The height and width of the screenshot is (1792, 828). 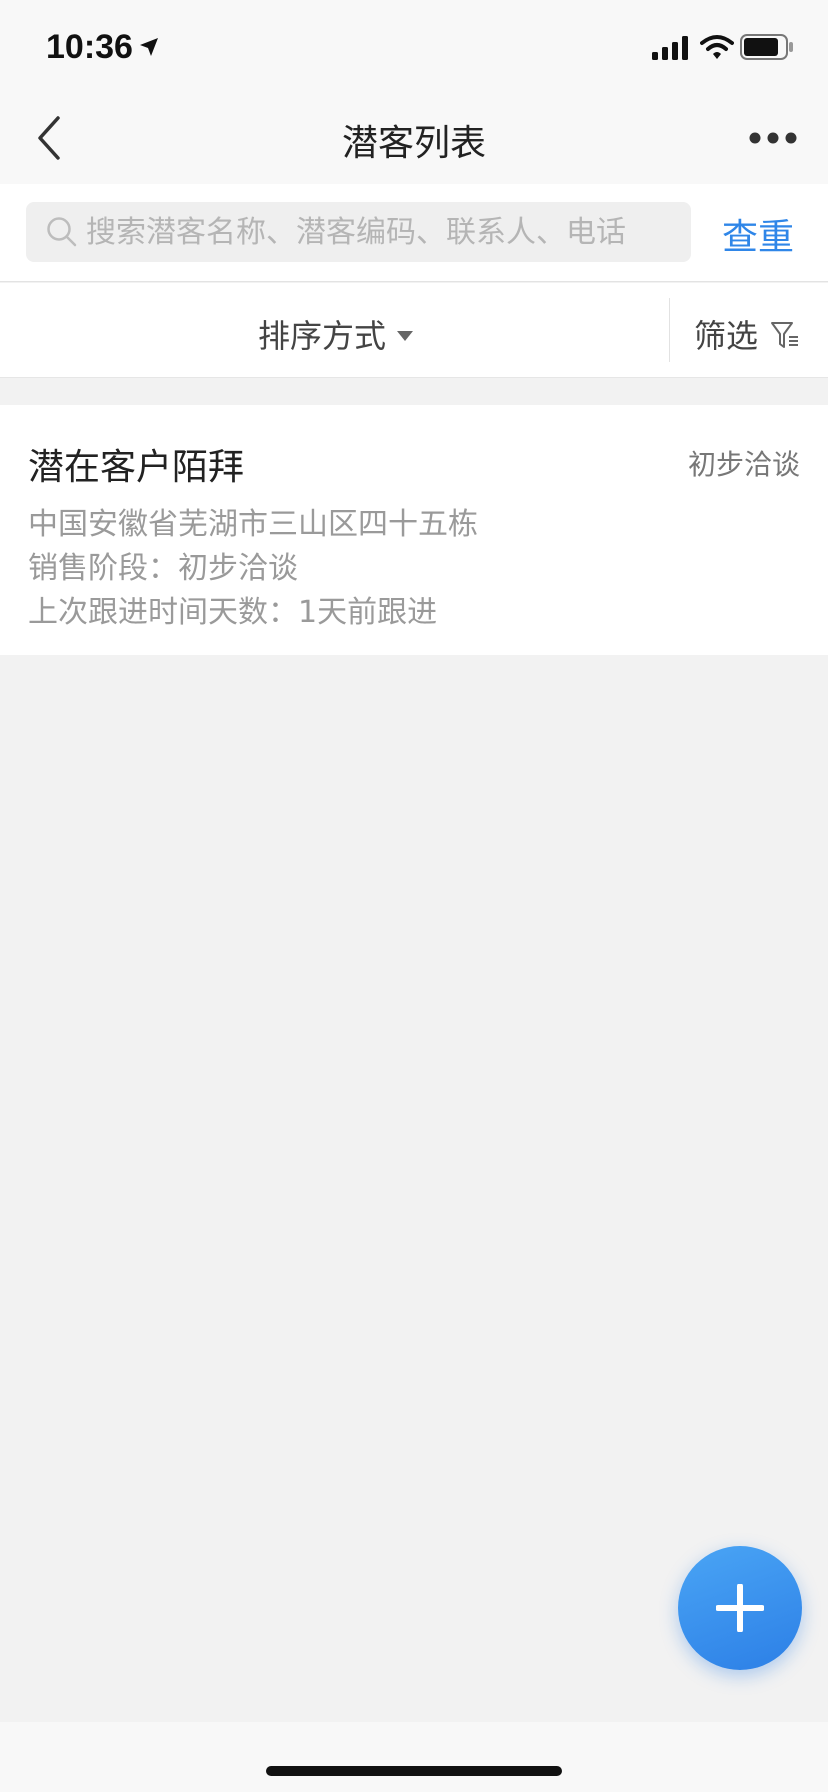 What do you see at coordinates (743, 464) in the screenshot?
I see `stage-tag: 初步洽谈` at bounding box center [743, 464].